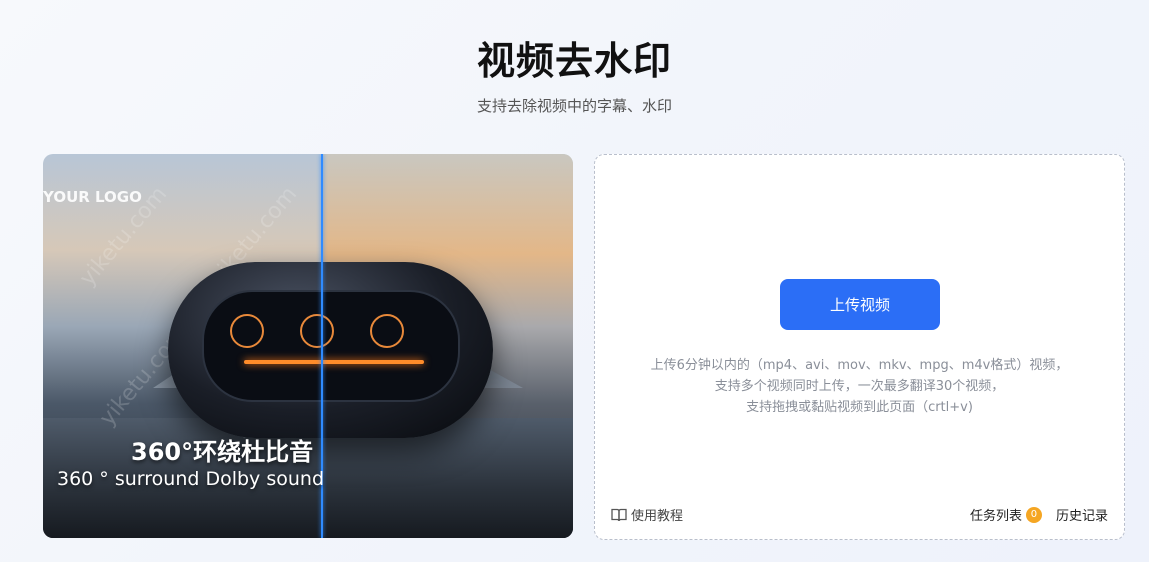  What do you see at coordinates (574, 106) in the screenshot?
I see `page-subtitle: 支持去除视频中的字幕、水印` at bounding box center [574, 106].